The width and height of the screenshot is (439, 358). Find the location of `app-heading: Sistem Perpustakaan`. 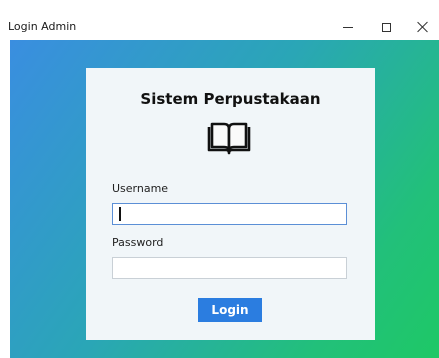

app-heading: Sistem Perpustakaan is located at coordinates (230, 99).